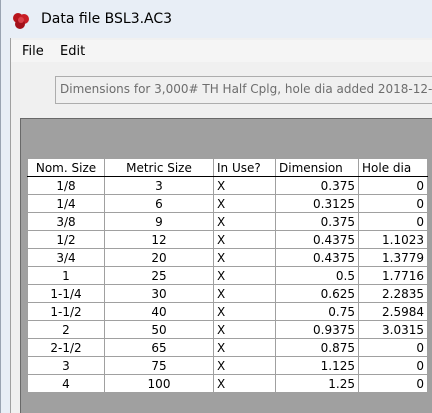  I want to click on cell-dimension: 0.3125, so click(317, 203).